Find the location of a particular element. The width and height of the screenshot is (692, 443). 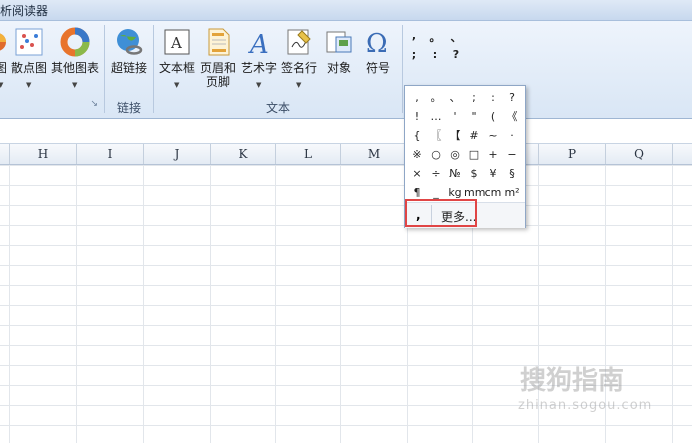

symbol-cell: · is located at coordinates (512, 135).